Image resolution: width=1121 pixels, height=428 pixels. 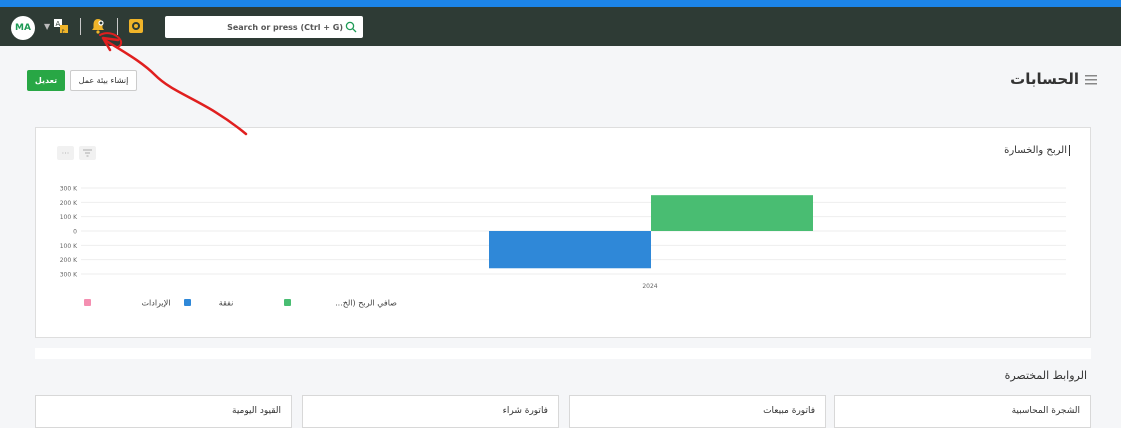 I want to click on translate-icon: A ع, so click(x=61, y=26).